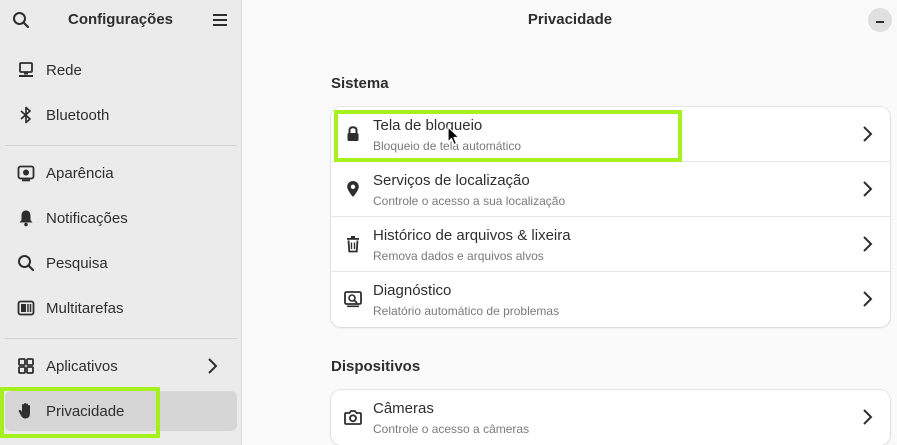  What do you see at coordinates (451, 180) in the screenshot?
I see `row-title: Serviços de localização` at bounding box center [451, 180].